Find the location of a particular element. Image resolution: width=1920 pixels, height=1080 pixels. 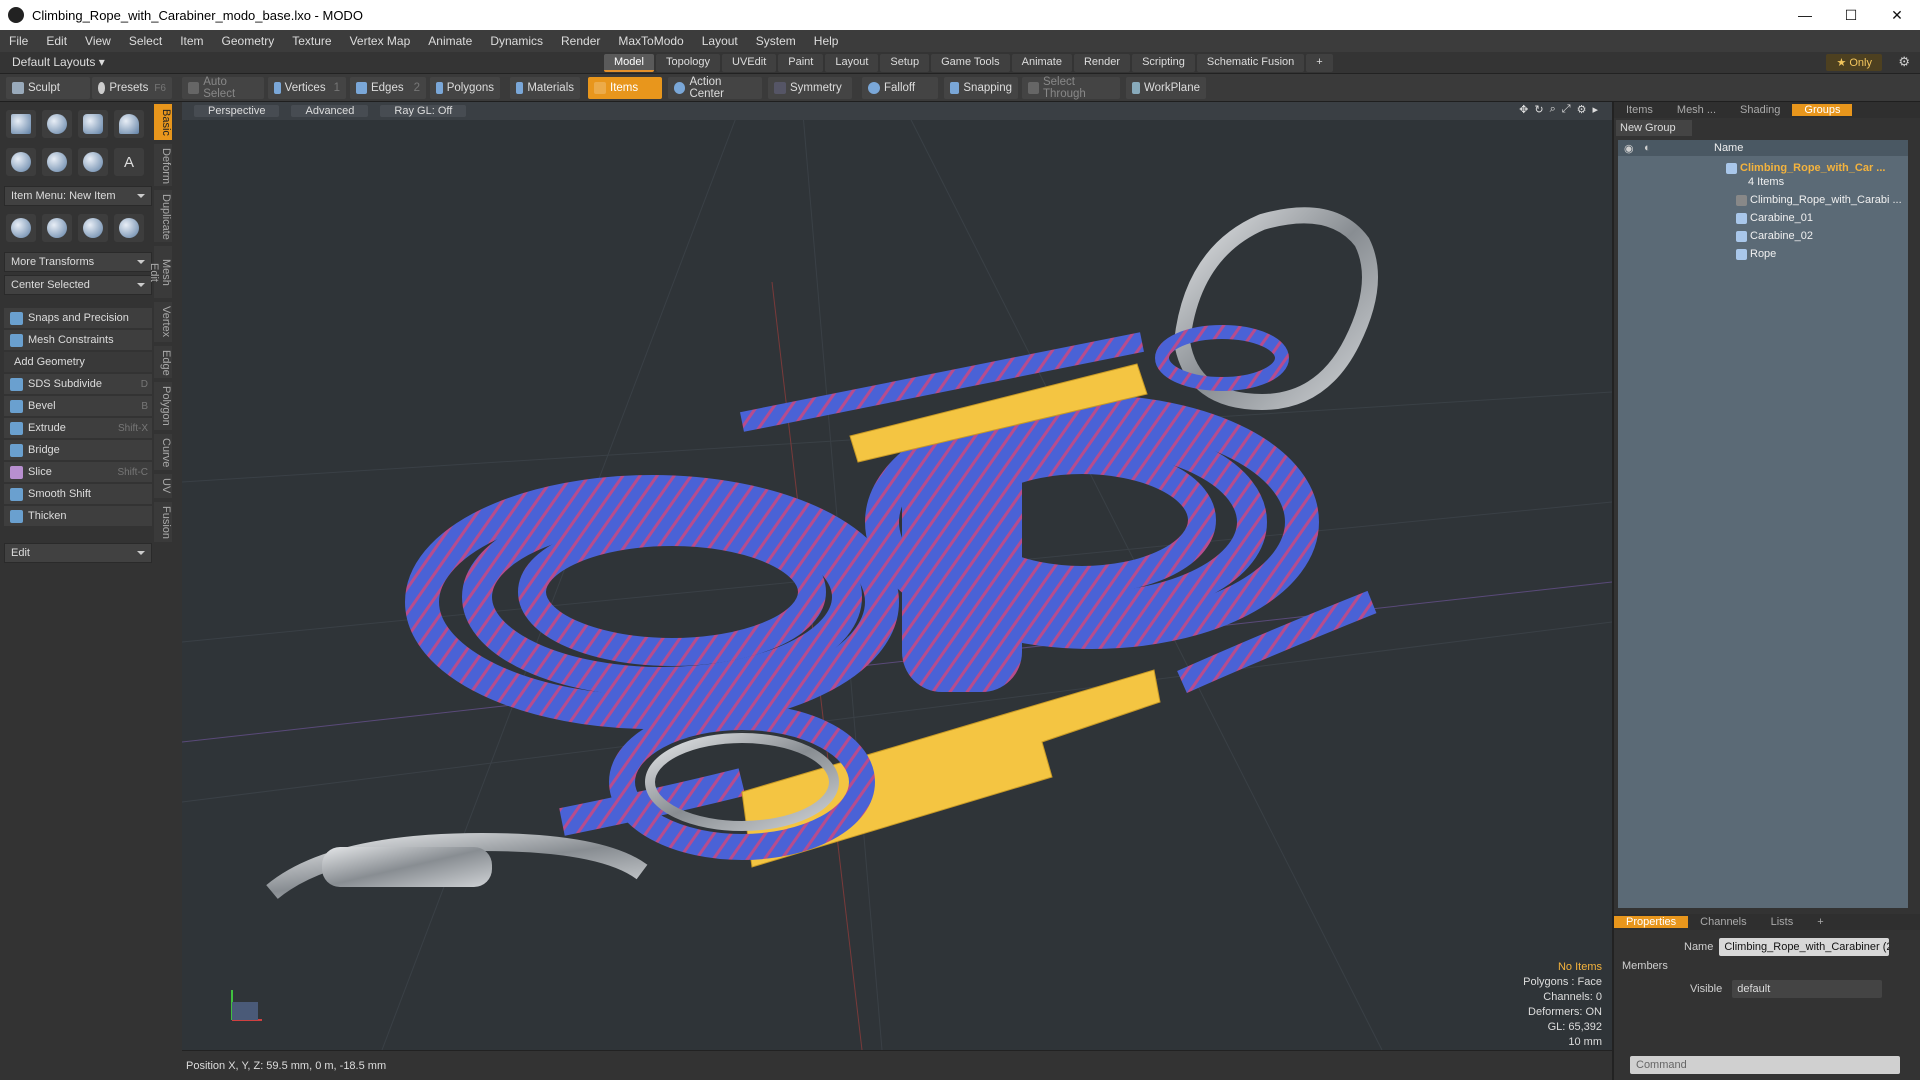

thicken-button: Thicken is located at coordinates (78, 516).